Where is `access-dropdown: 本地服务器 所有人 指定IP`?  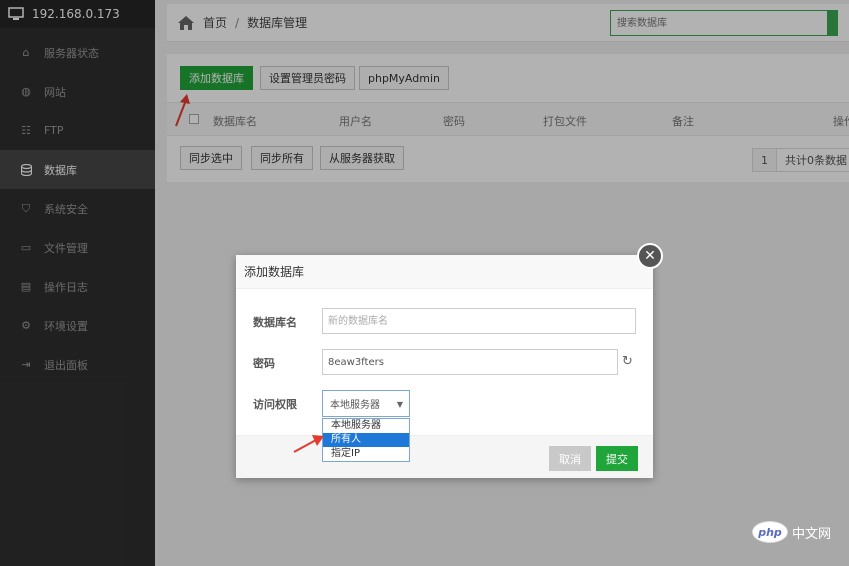 access-dropdown: 本地服务器 所有人 指定IP is located at coordinates (366, 440).